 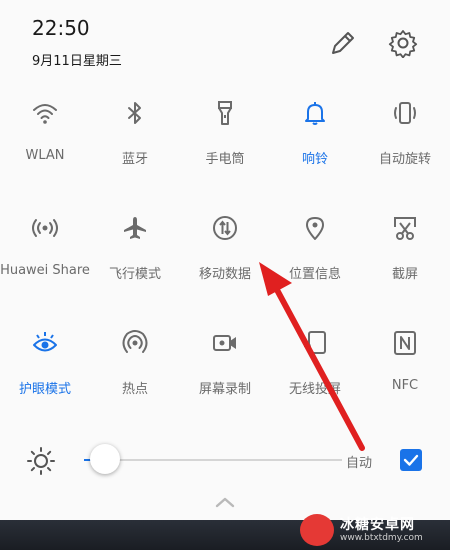 What do you see at coordinates (45, 270) in the screenshot?
I see `tile-label: Huawei Share` at bounding box center [45, 270].